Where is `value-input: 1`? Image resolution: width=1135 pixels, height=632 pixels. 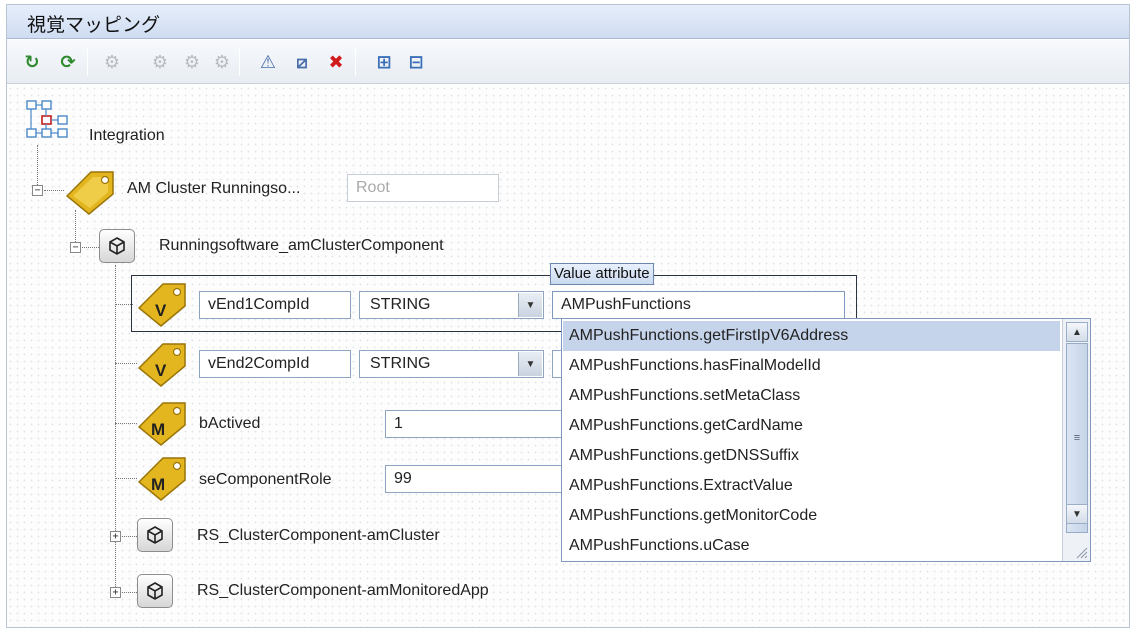
value-input: 1 is located at coordinates (475, 424).